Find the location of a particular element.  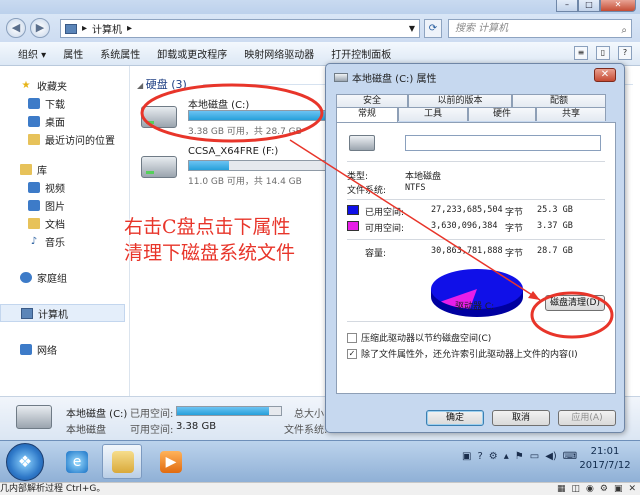

nav-pictures: 图片 is located at coordinates (64, 205).